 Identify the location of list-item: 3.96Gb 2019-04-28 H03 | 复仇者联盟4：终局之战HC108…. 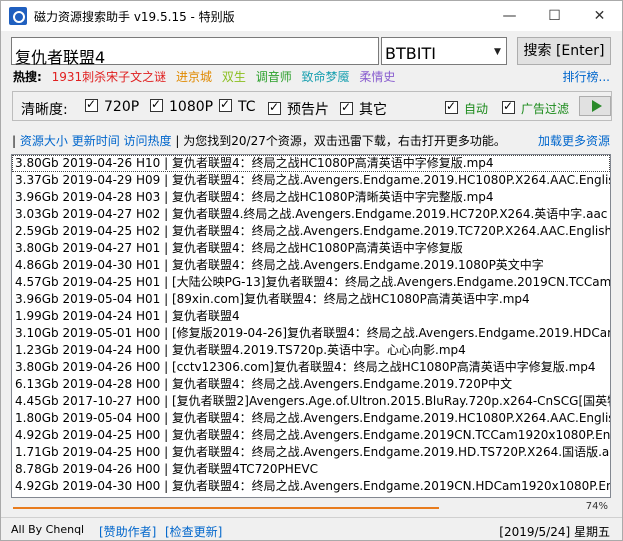
(311, 197).